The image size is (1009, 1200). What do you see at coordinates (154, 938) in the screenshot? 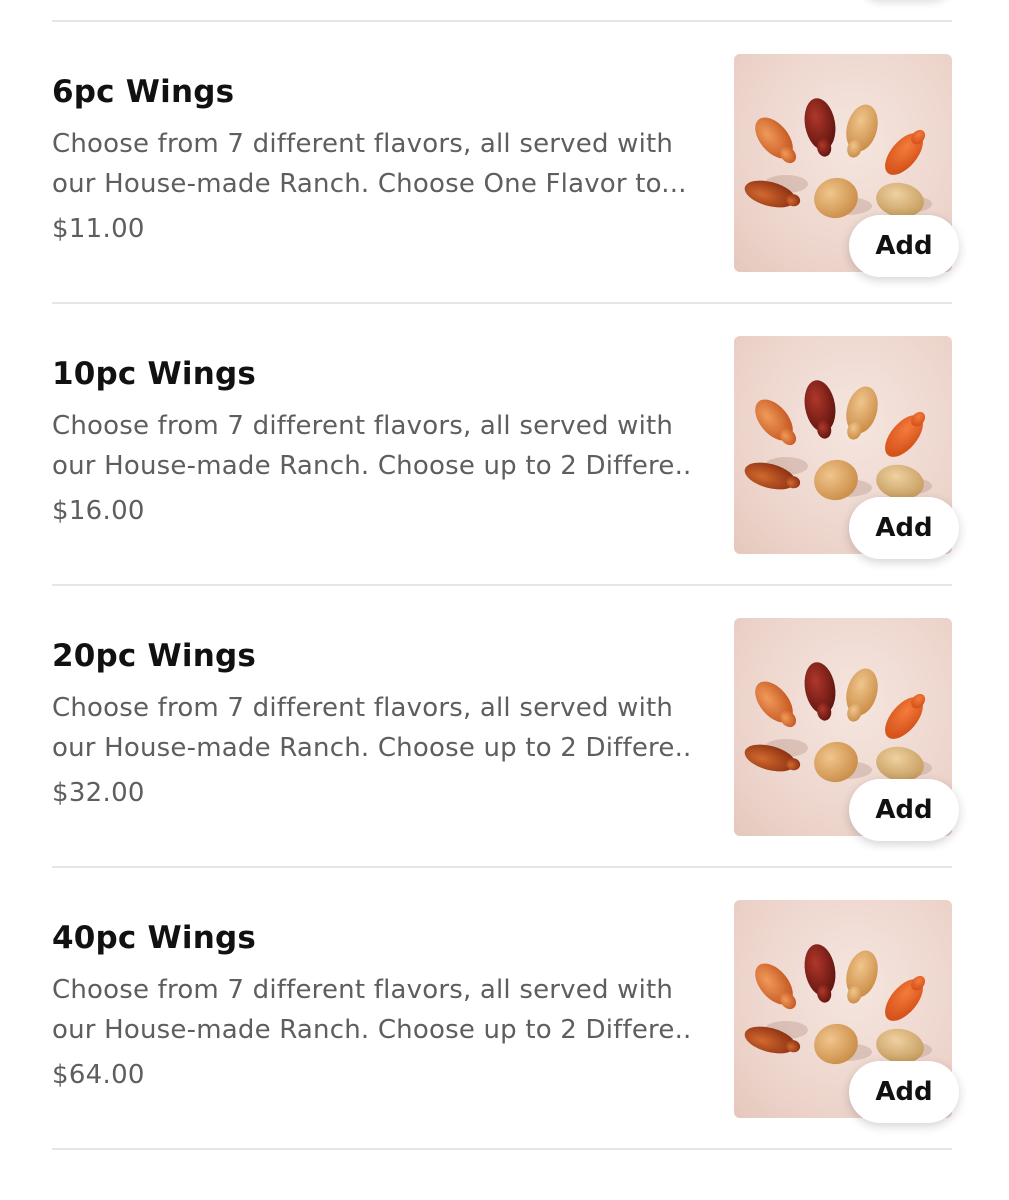
I see `item-name: 40pc Wings` at bounding box center [154, 938].